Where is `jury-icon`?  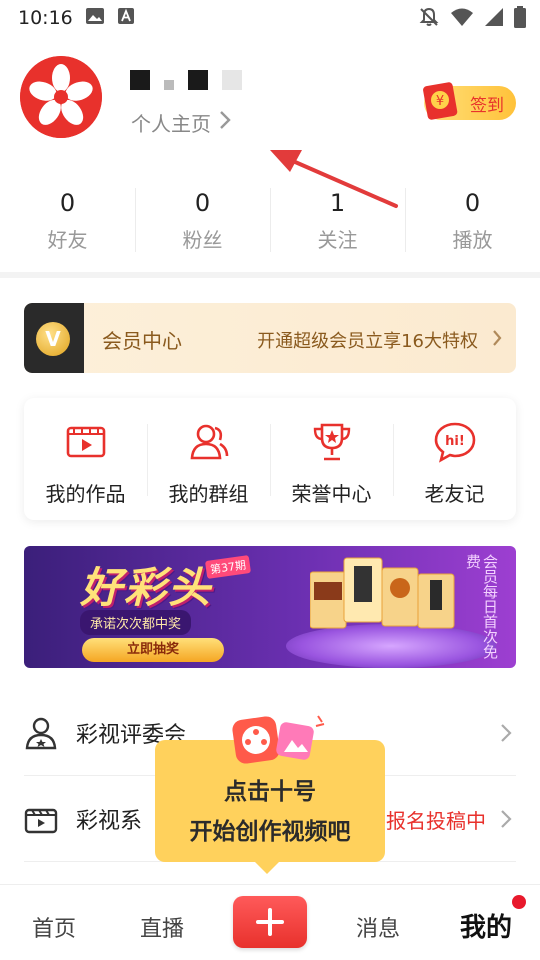
jury-icon is located at coordinates (41, 733).